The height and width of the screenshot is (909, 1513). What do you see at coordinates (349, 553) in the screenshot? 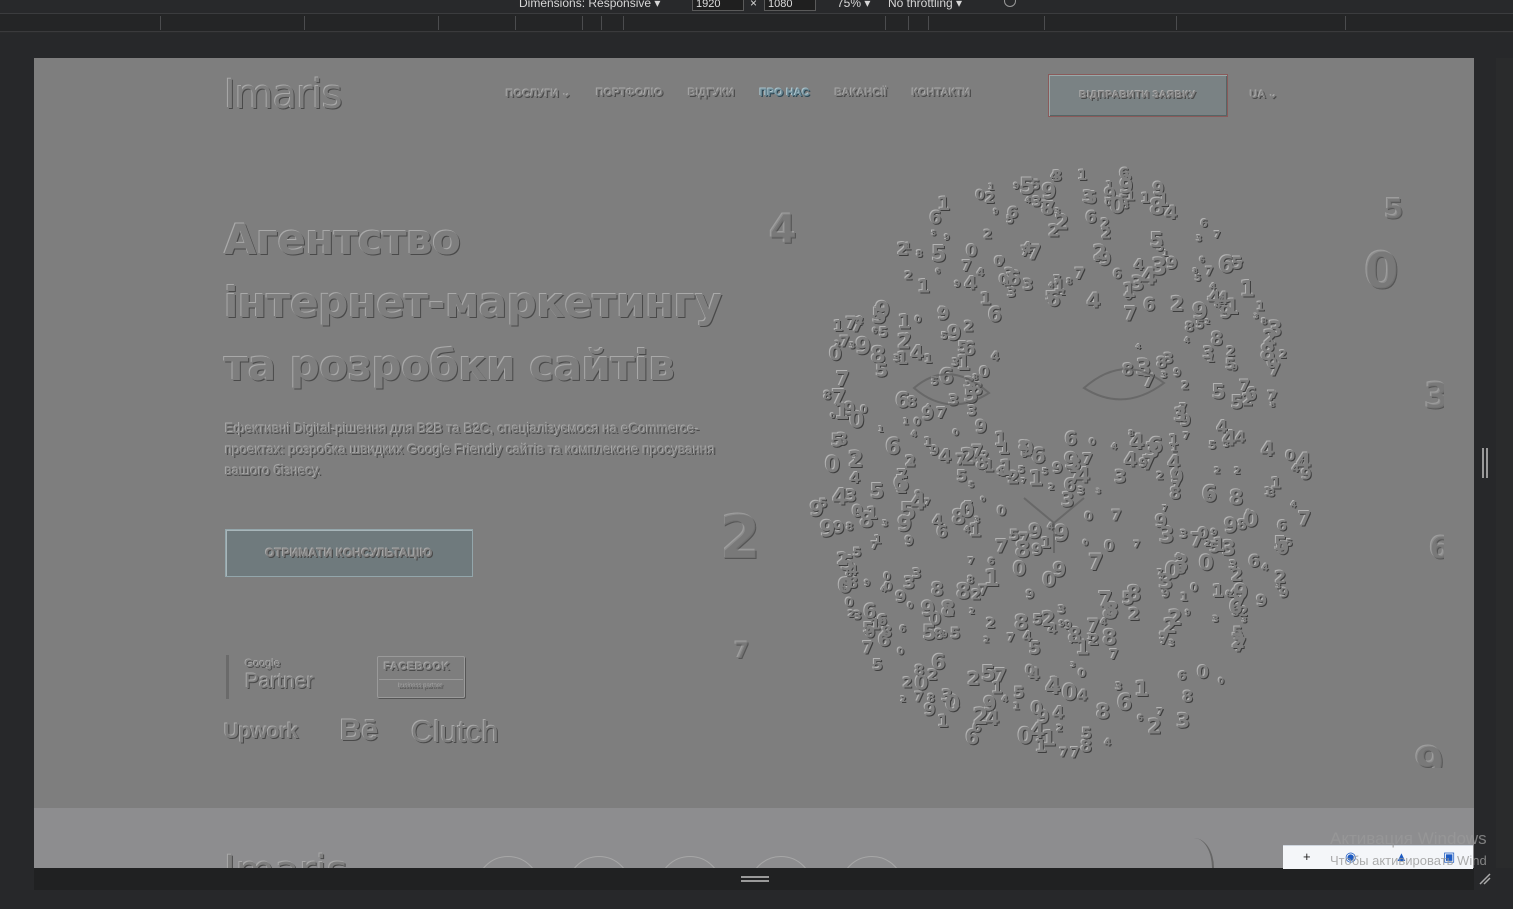
I see `get-consultation-button: ОТРИМАТИ КОНСУЛЬТАЦІЮ` at bounding box center [349, 553].